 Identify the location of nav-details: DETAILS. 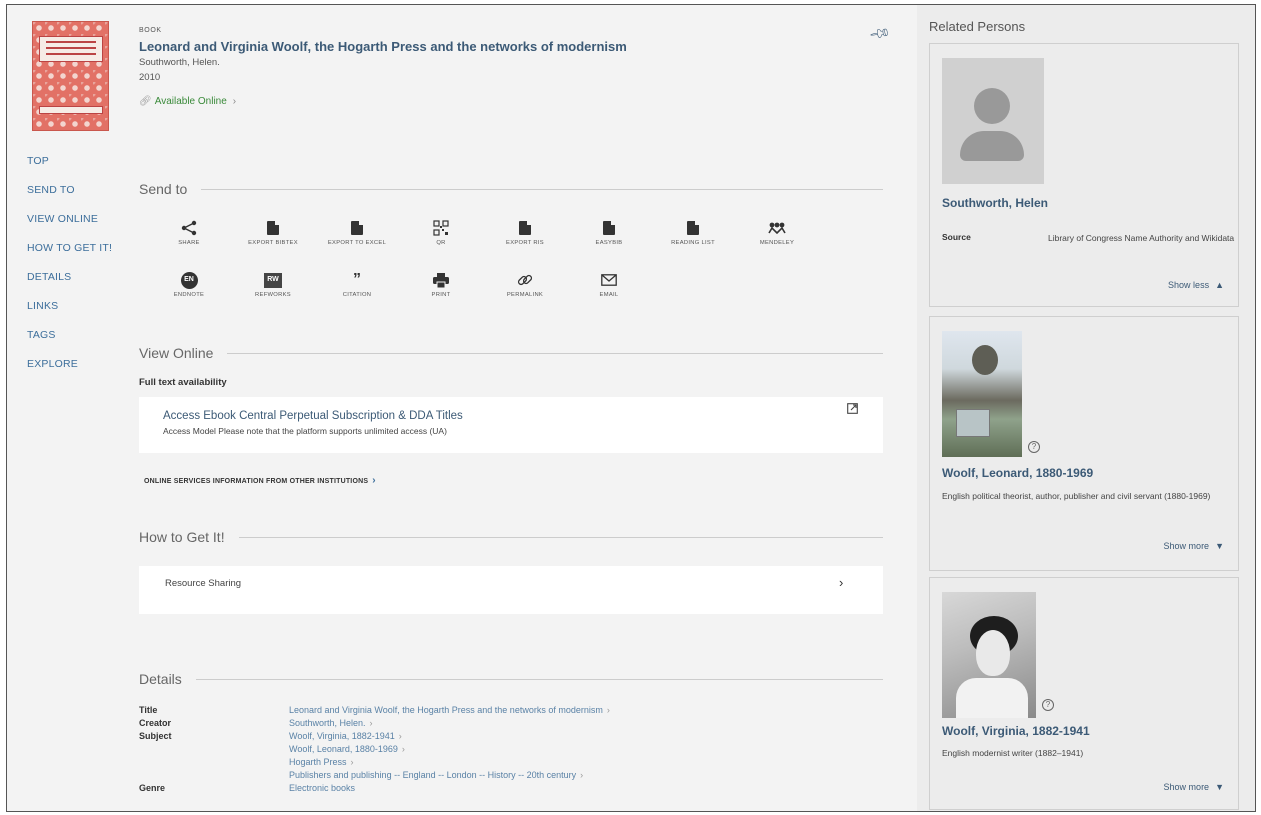
(77, 283).